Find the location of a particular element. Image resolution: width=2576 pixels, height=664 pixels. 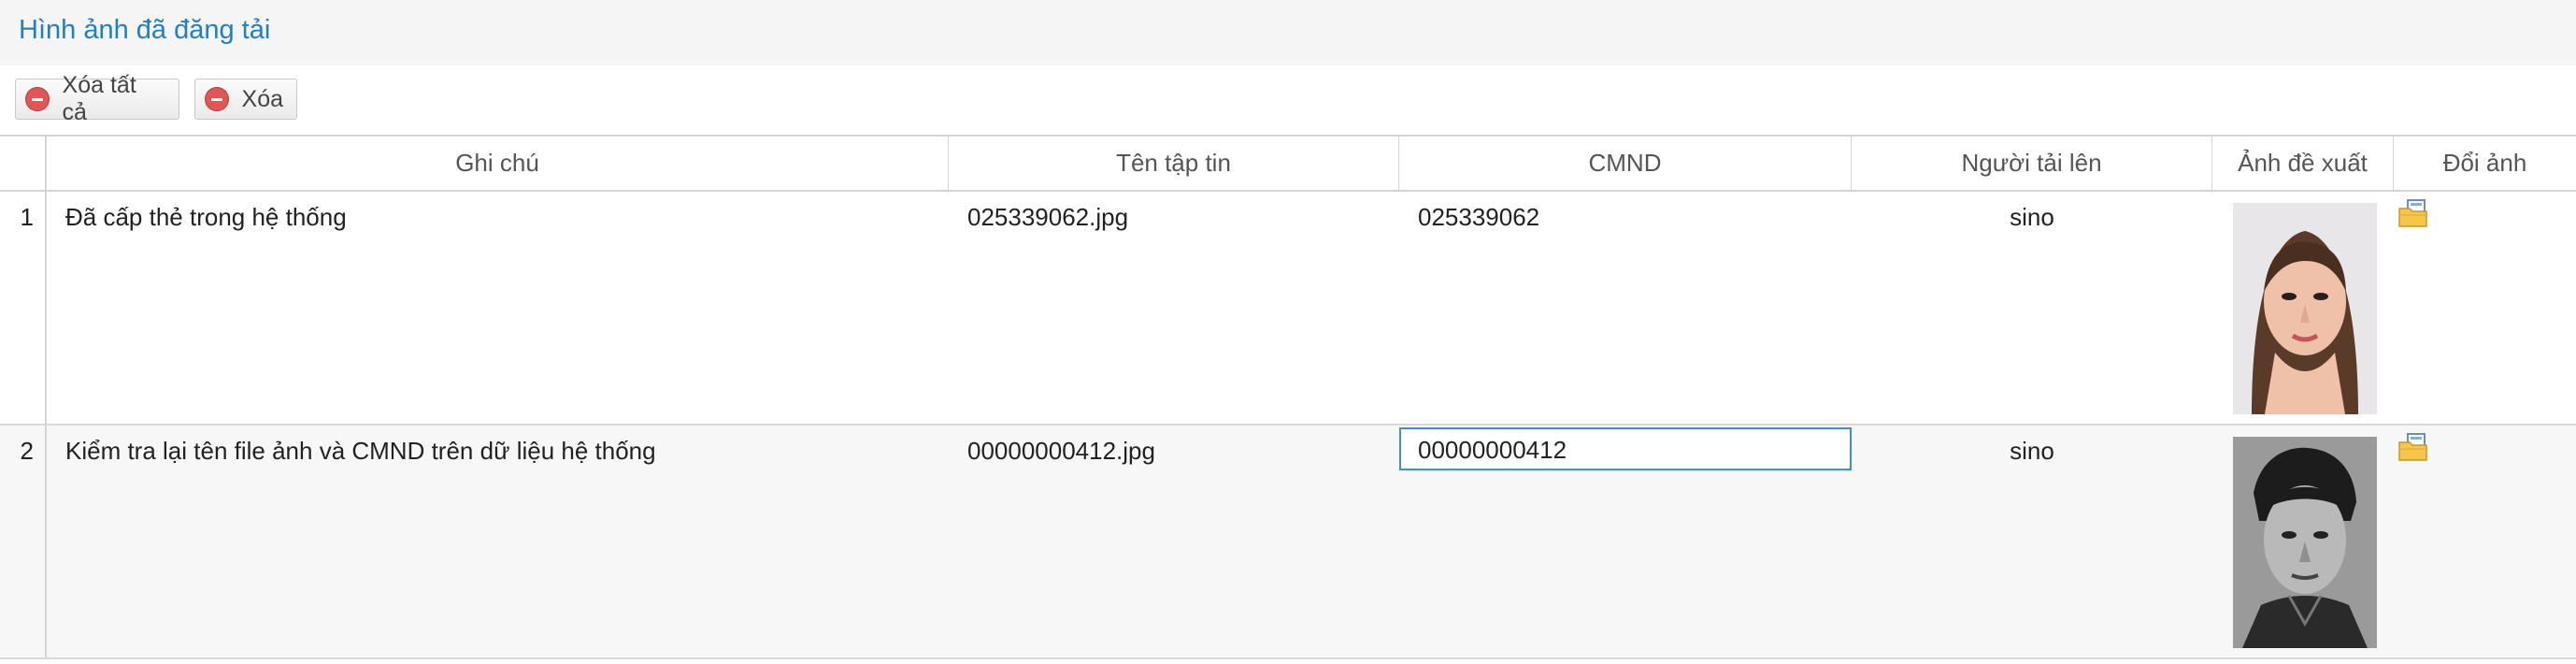

delete-all-button: Xóa tất cả is located at coordinates (97, 98).